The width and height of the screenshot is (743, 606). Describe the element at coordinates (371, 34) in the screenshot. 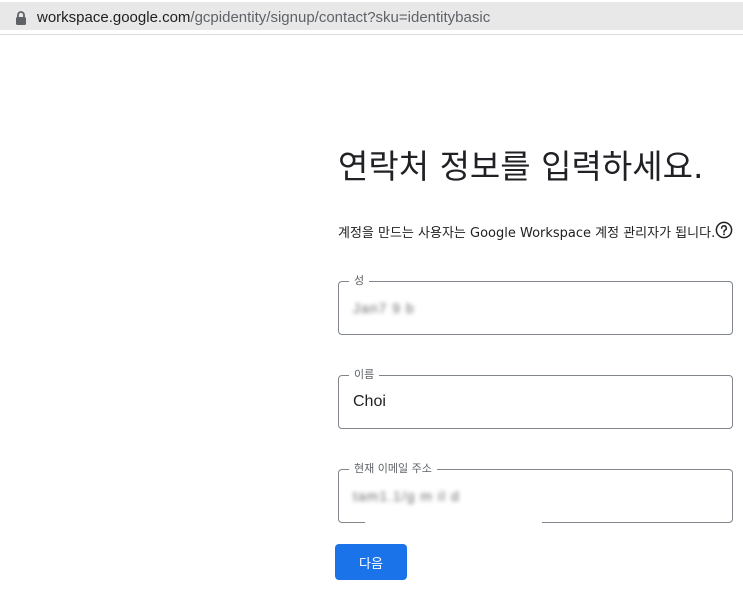

I see `toolbar-divider` at that location.